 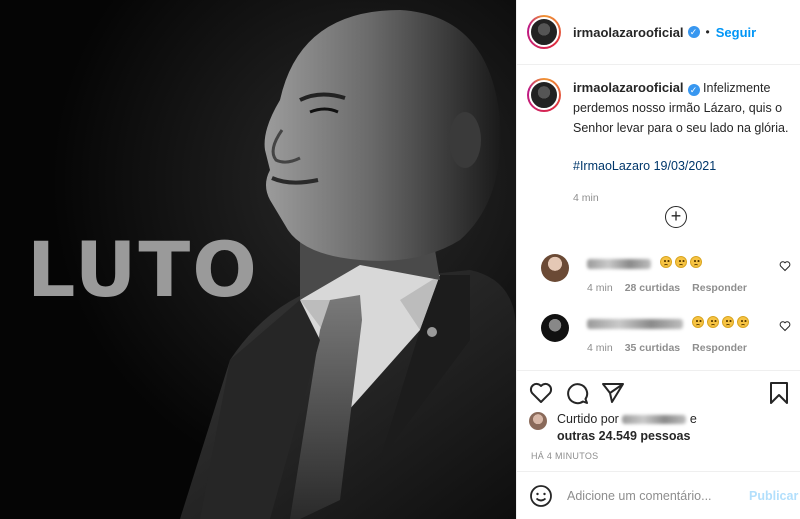 What do you see at coordinates (544, 32) in the screenshot?
I see `author-avatar` at bounding box center [544, 32].